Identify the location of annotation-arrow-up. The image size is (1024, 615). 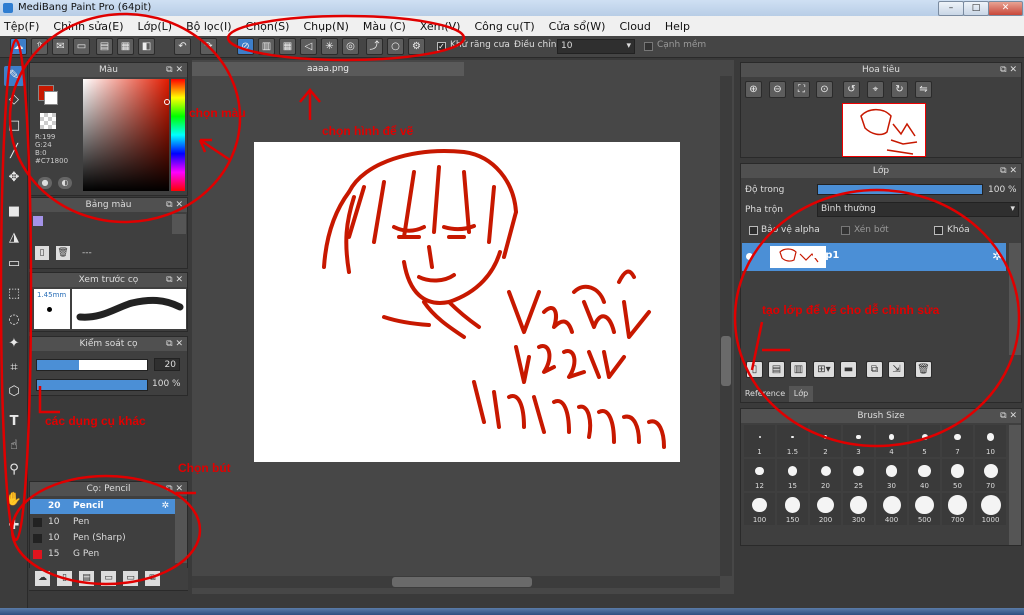
(310, 104).